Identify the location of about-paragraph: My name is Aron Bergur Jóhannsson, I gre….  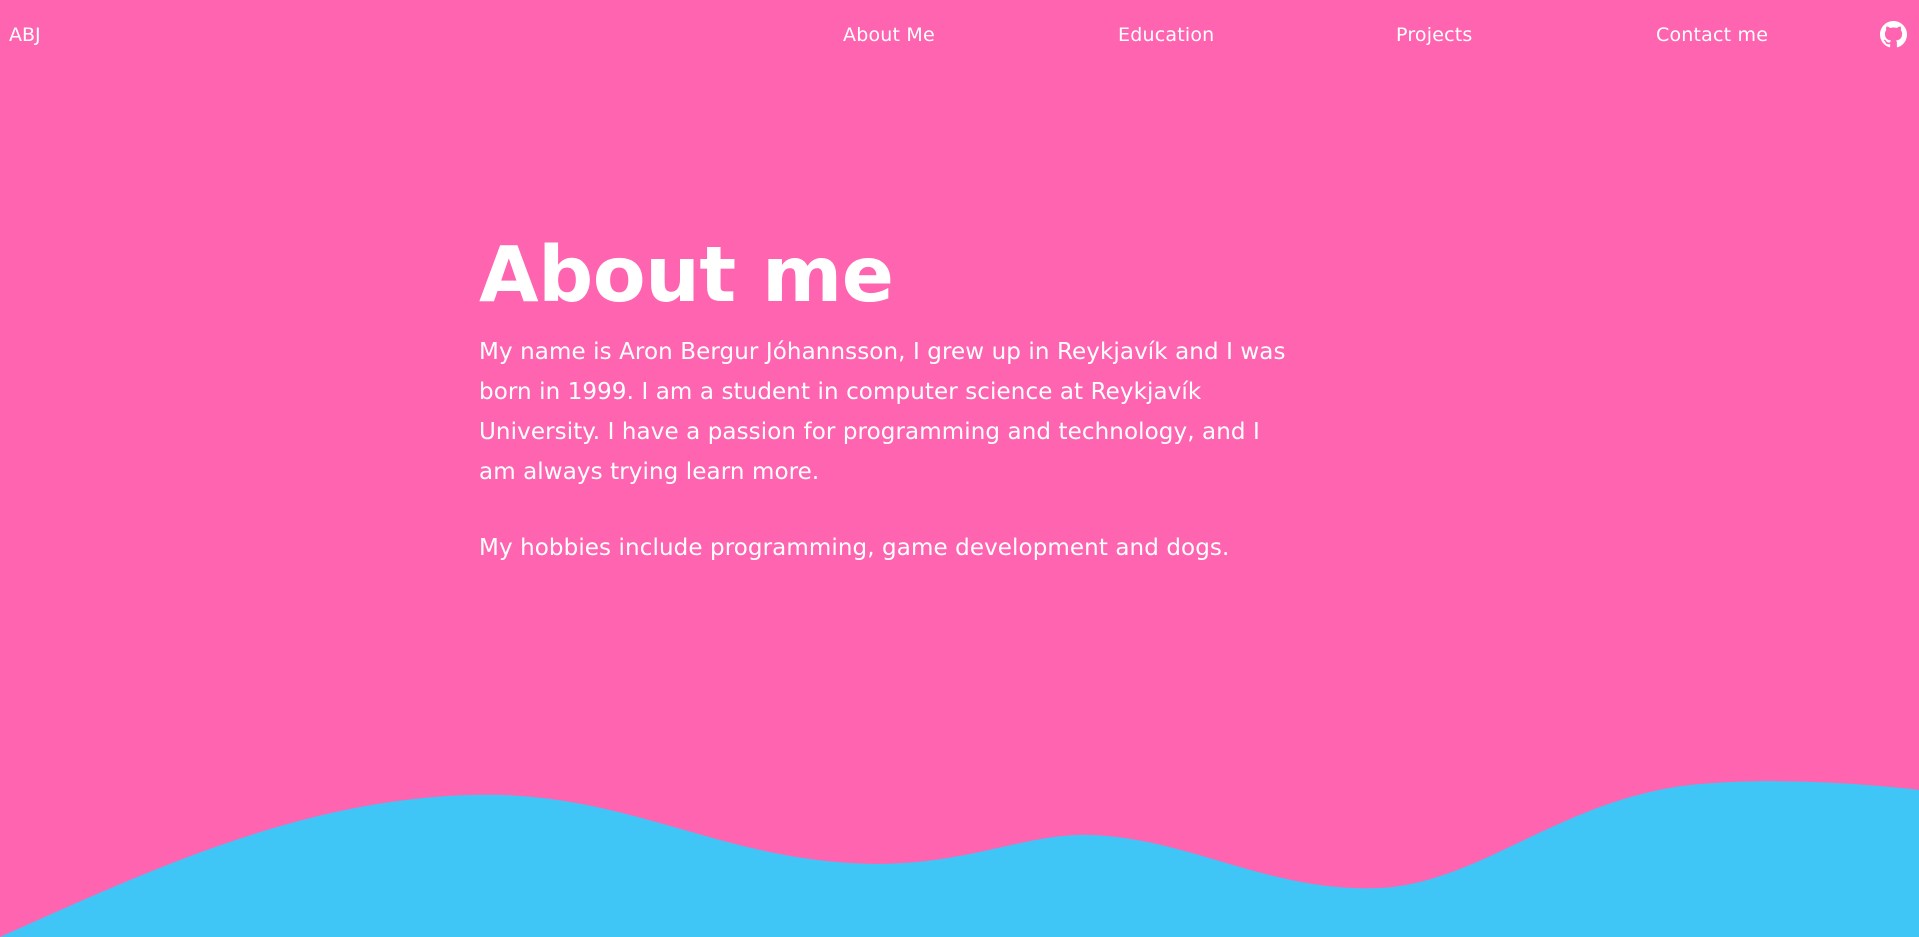
(882, 412).